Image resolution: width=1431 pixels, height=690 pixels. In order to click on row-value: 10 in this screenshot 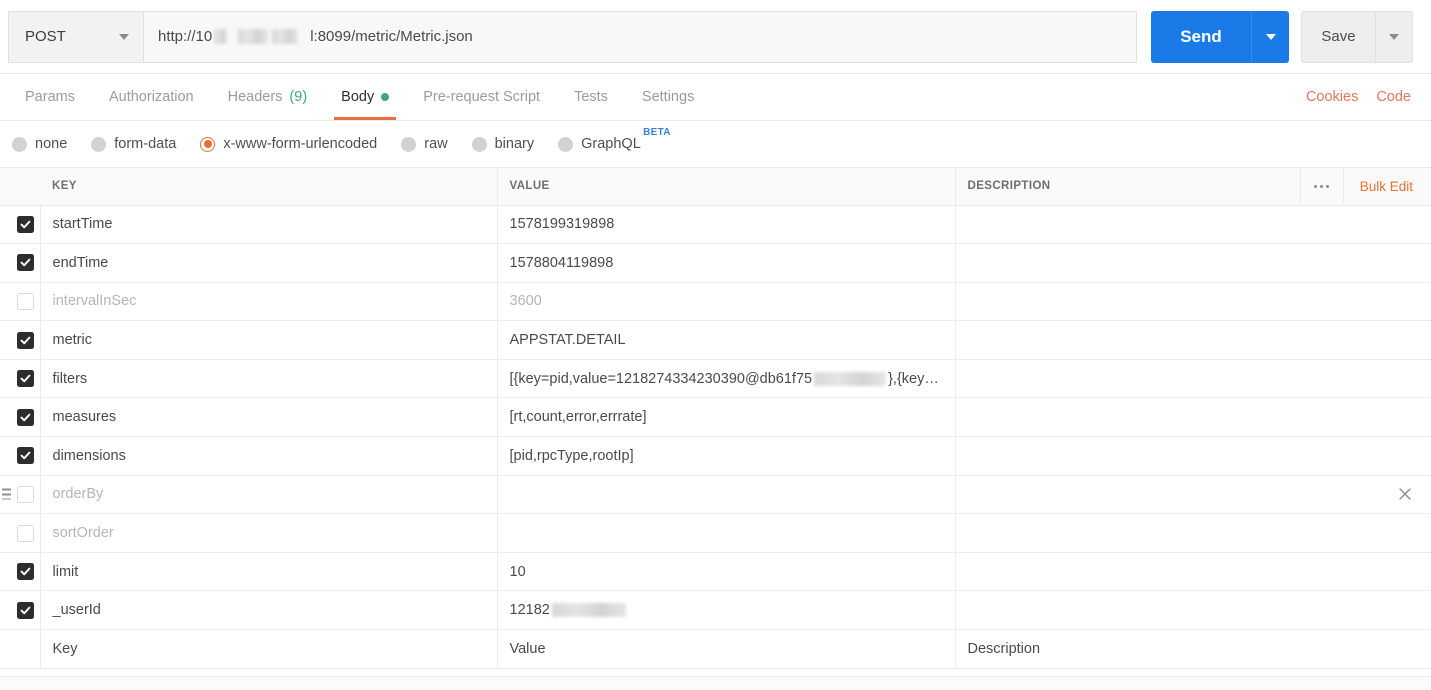, I will do `click(726, 572)`.